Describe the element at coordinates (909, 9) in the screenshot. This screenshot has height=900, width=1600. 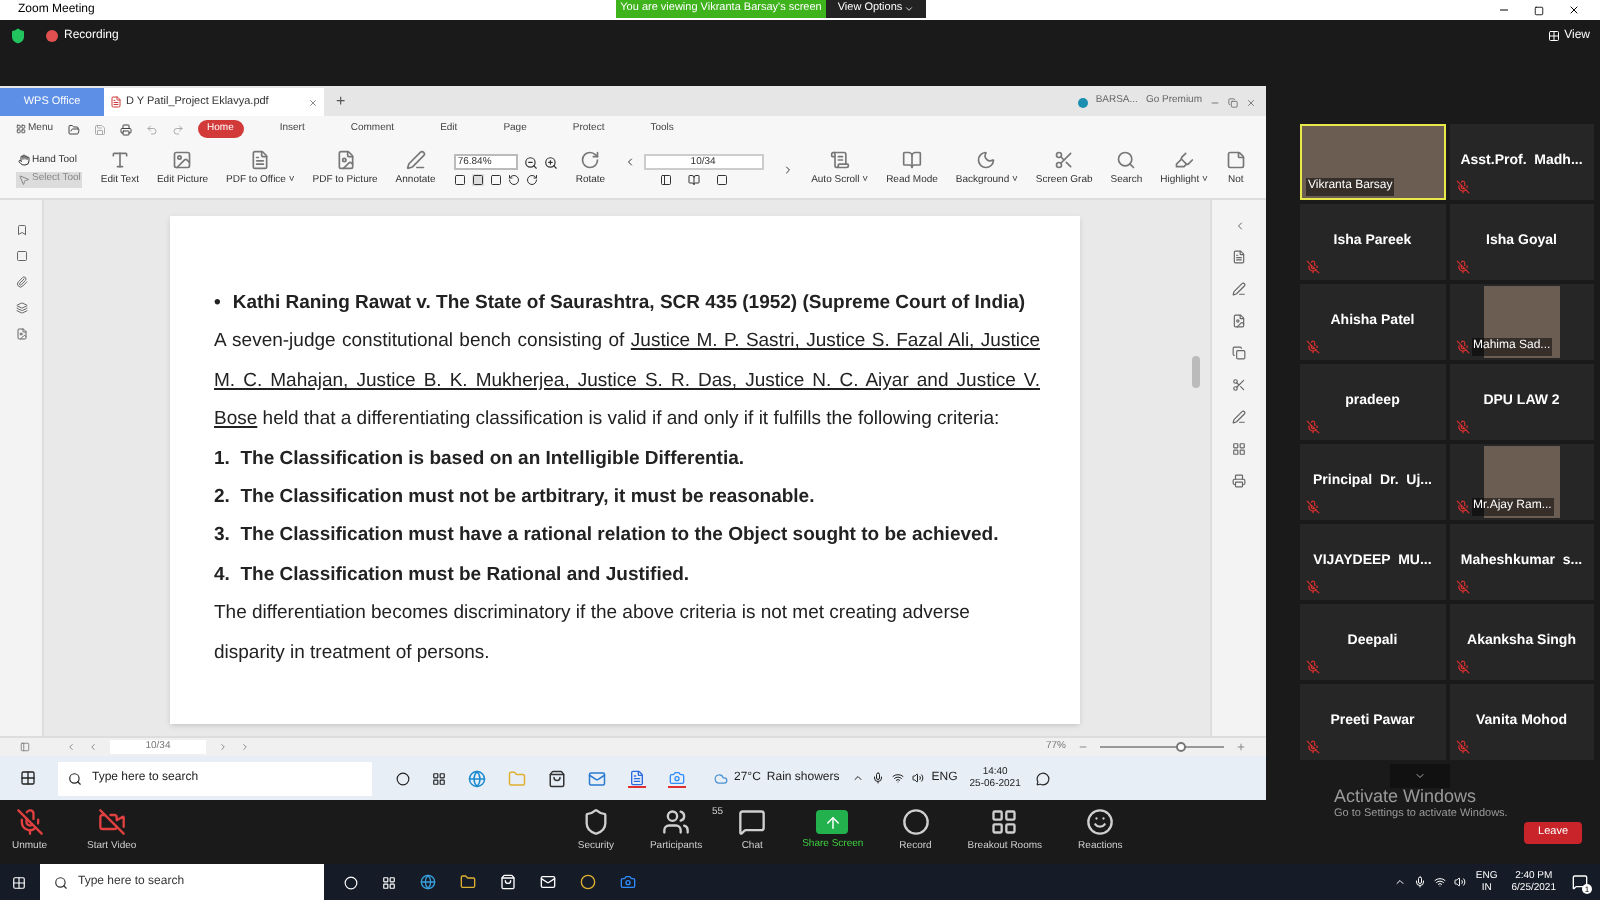
I see `caret-icon` at that location.